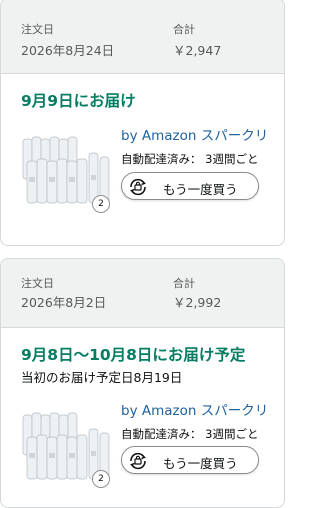 Image resolution: width=320 pixels, height=508 pixels. Describe the element at coordinates (142, 293) in the screenshot. I see `order-header: 注文日 2026年8月2日 合計 ￥2,992` at that location.